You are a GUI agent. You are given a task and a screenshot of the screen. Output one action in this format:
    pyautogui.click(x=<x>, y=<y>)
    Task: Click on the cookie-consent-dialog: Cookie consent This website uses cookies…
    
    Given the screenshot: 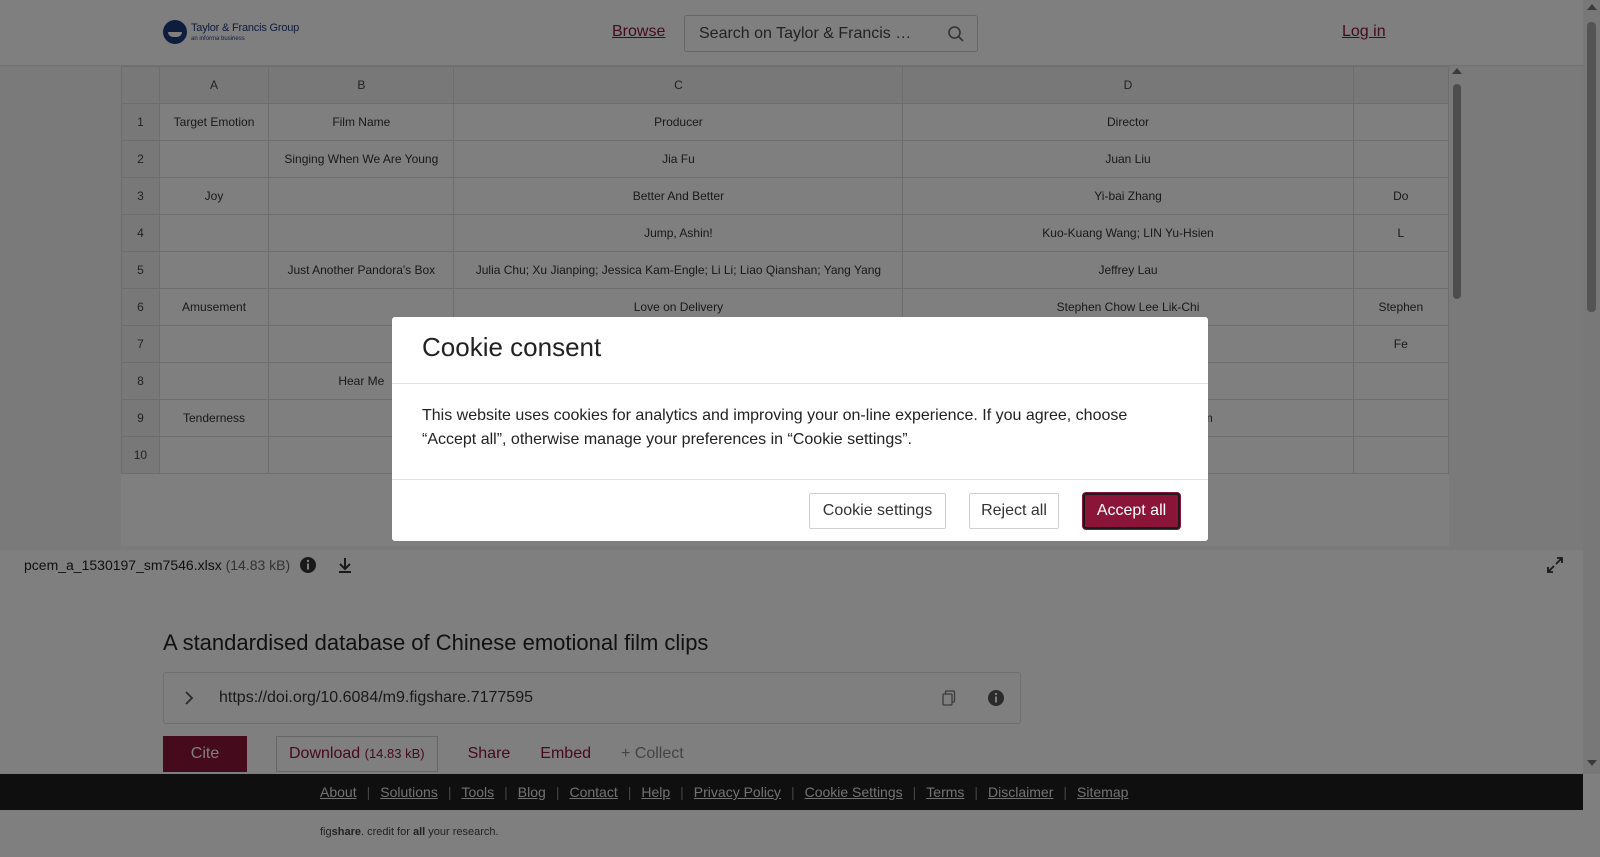 What is the action you would take?
    pyautogui.click(x=800, y=429)
    